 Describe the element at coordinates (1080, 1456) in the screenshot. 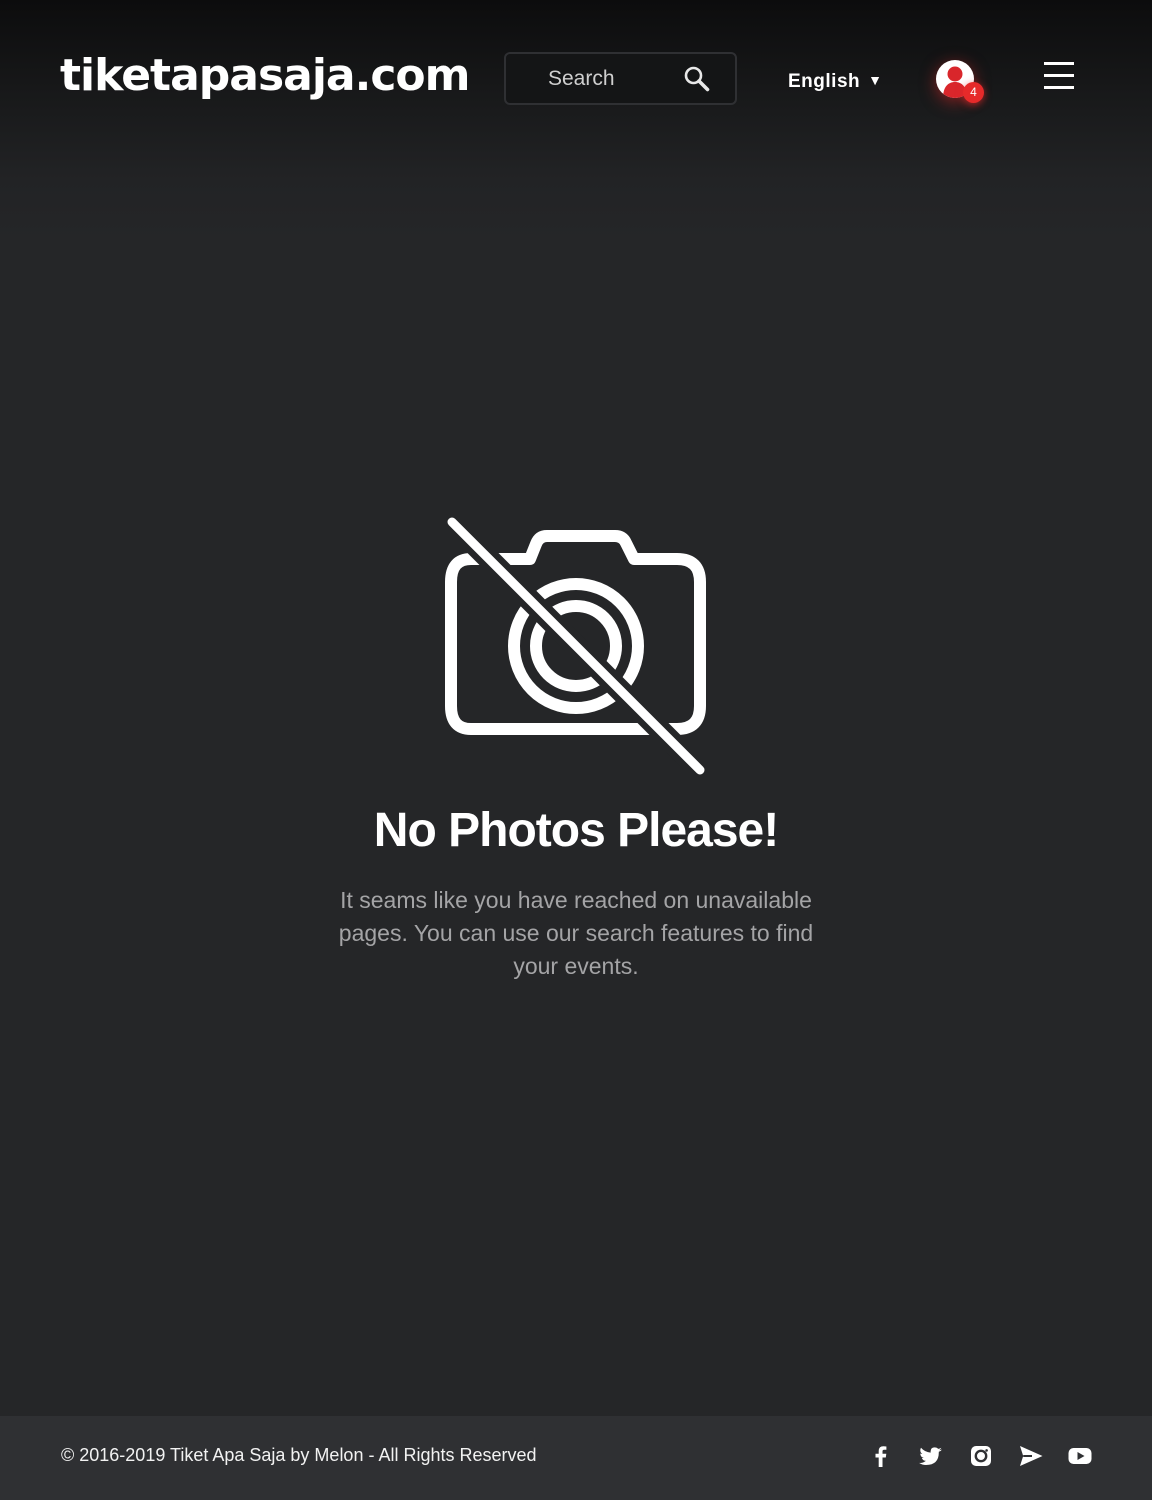

I see `youtube-icon` at that location.